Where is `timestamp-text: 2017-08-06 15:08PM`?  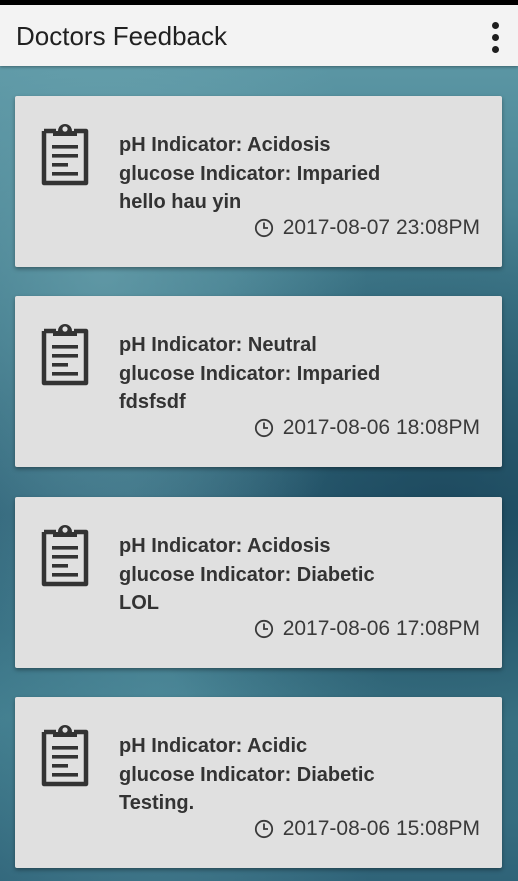
timestamp-text: 2017-08-06 15:08PM is located at coordinates (381, 828).